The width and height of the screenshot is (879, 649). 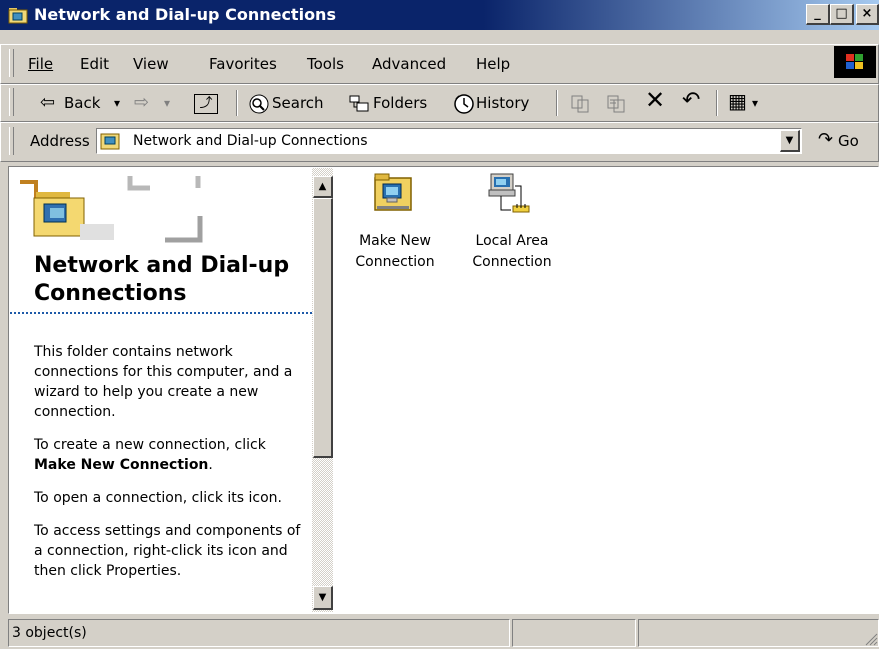 What do you see at coordinates (393, 192) in the screenshot?
I see `make-new-connection-icon` at bounding box center [393, 192].